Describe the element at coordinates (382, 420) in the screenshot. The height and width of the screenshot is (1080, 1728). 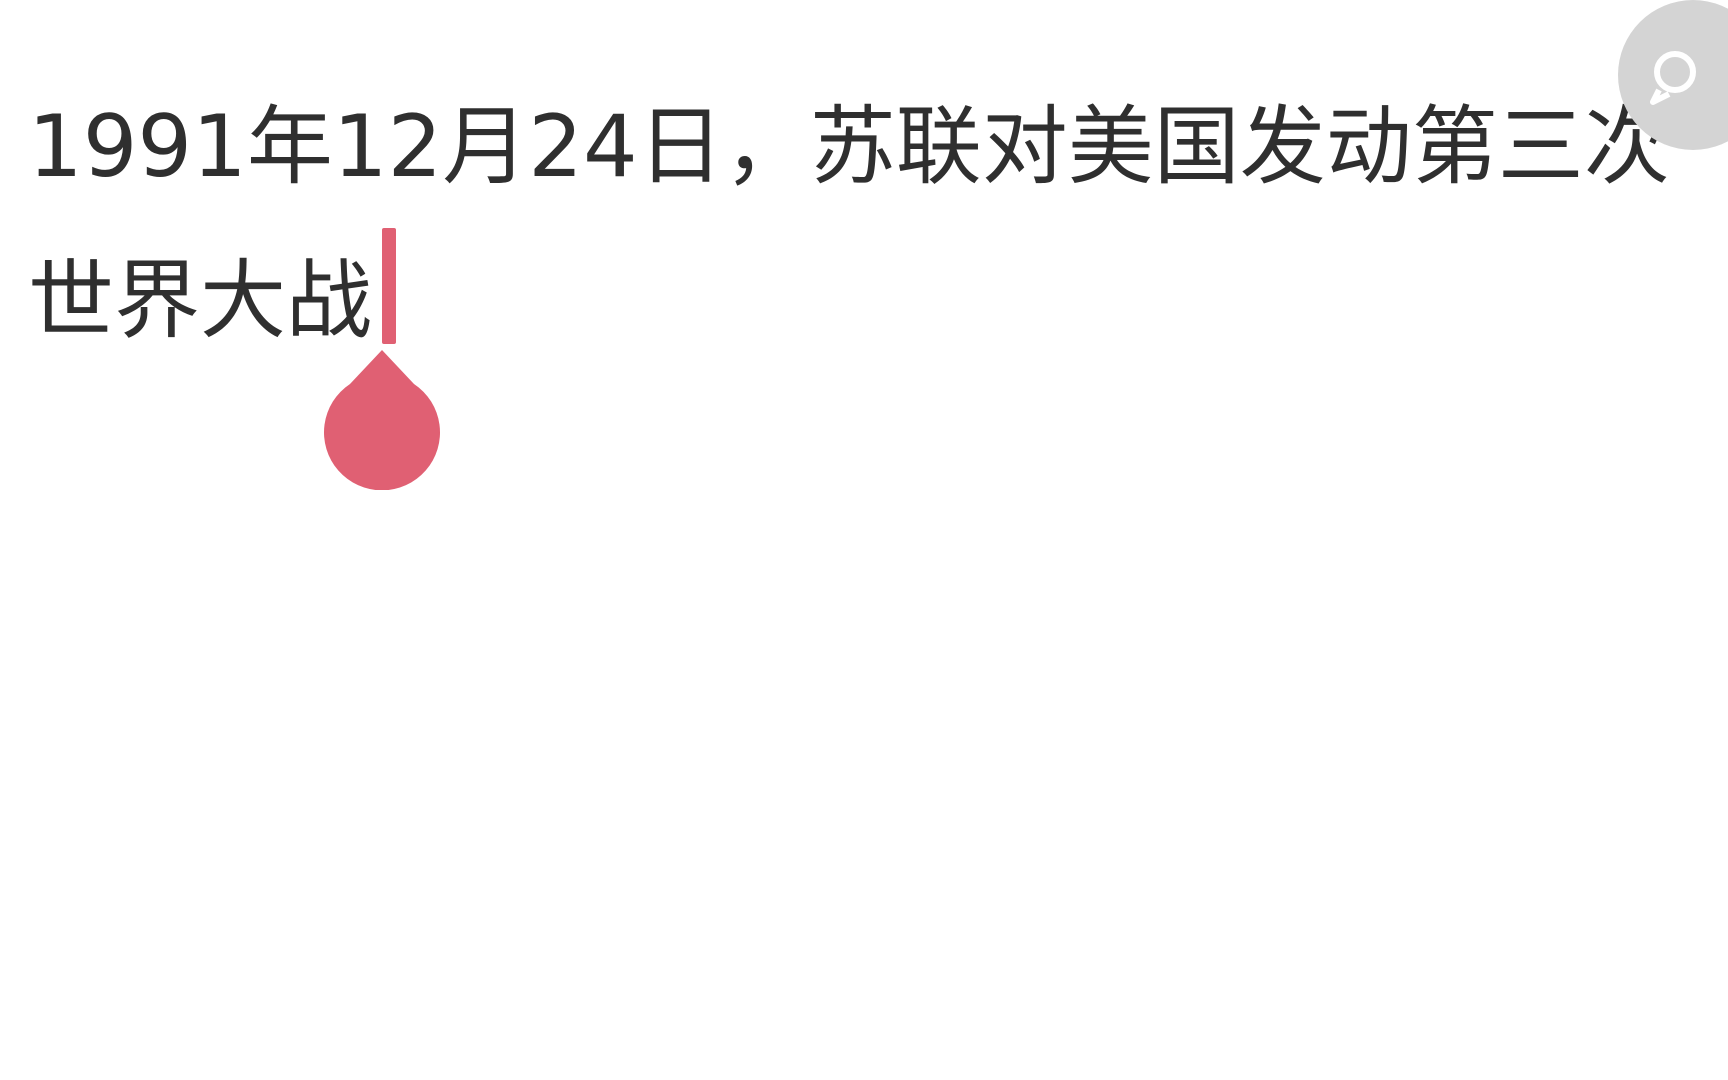
I see `cursor-handle-icon` at that location.